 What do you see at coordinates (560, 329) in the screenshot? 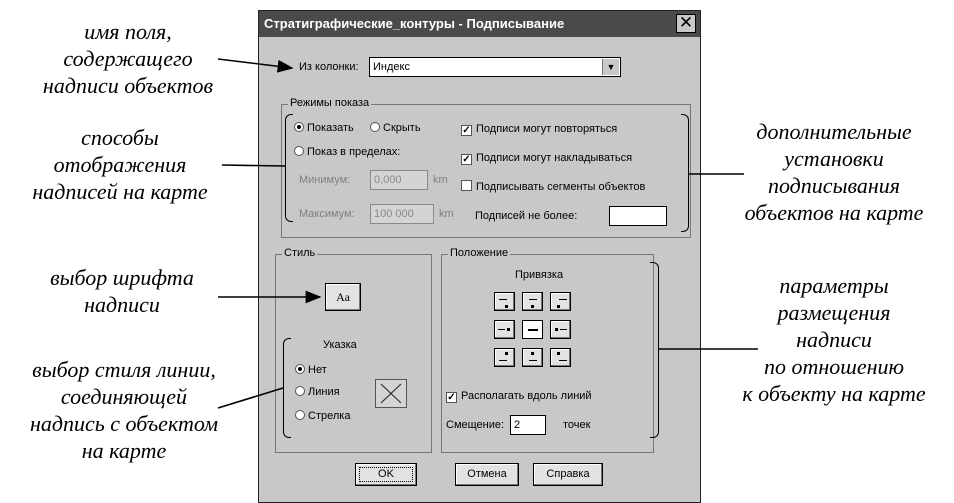
I see `anchor-middle-right-button` at bounding box center [560, 329].